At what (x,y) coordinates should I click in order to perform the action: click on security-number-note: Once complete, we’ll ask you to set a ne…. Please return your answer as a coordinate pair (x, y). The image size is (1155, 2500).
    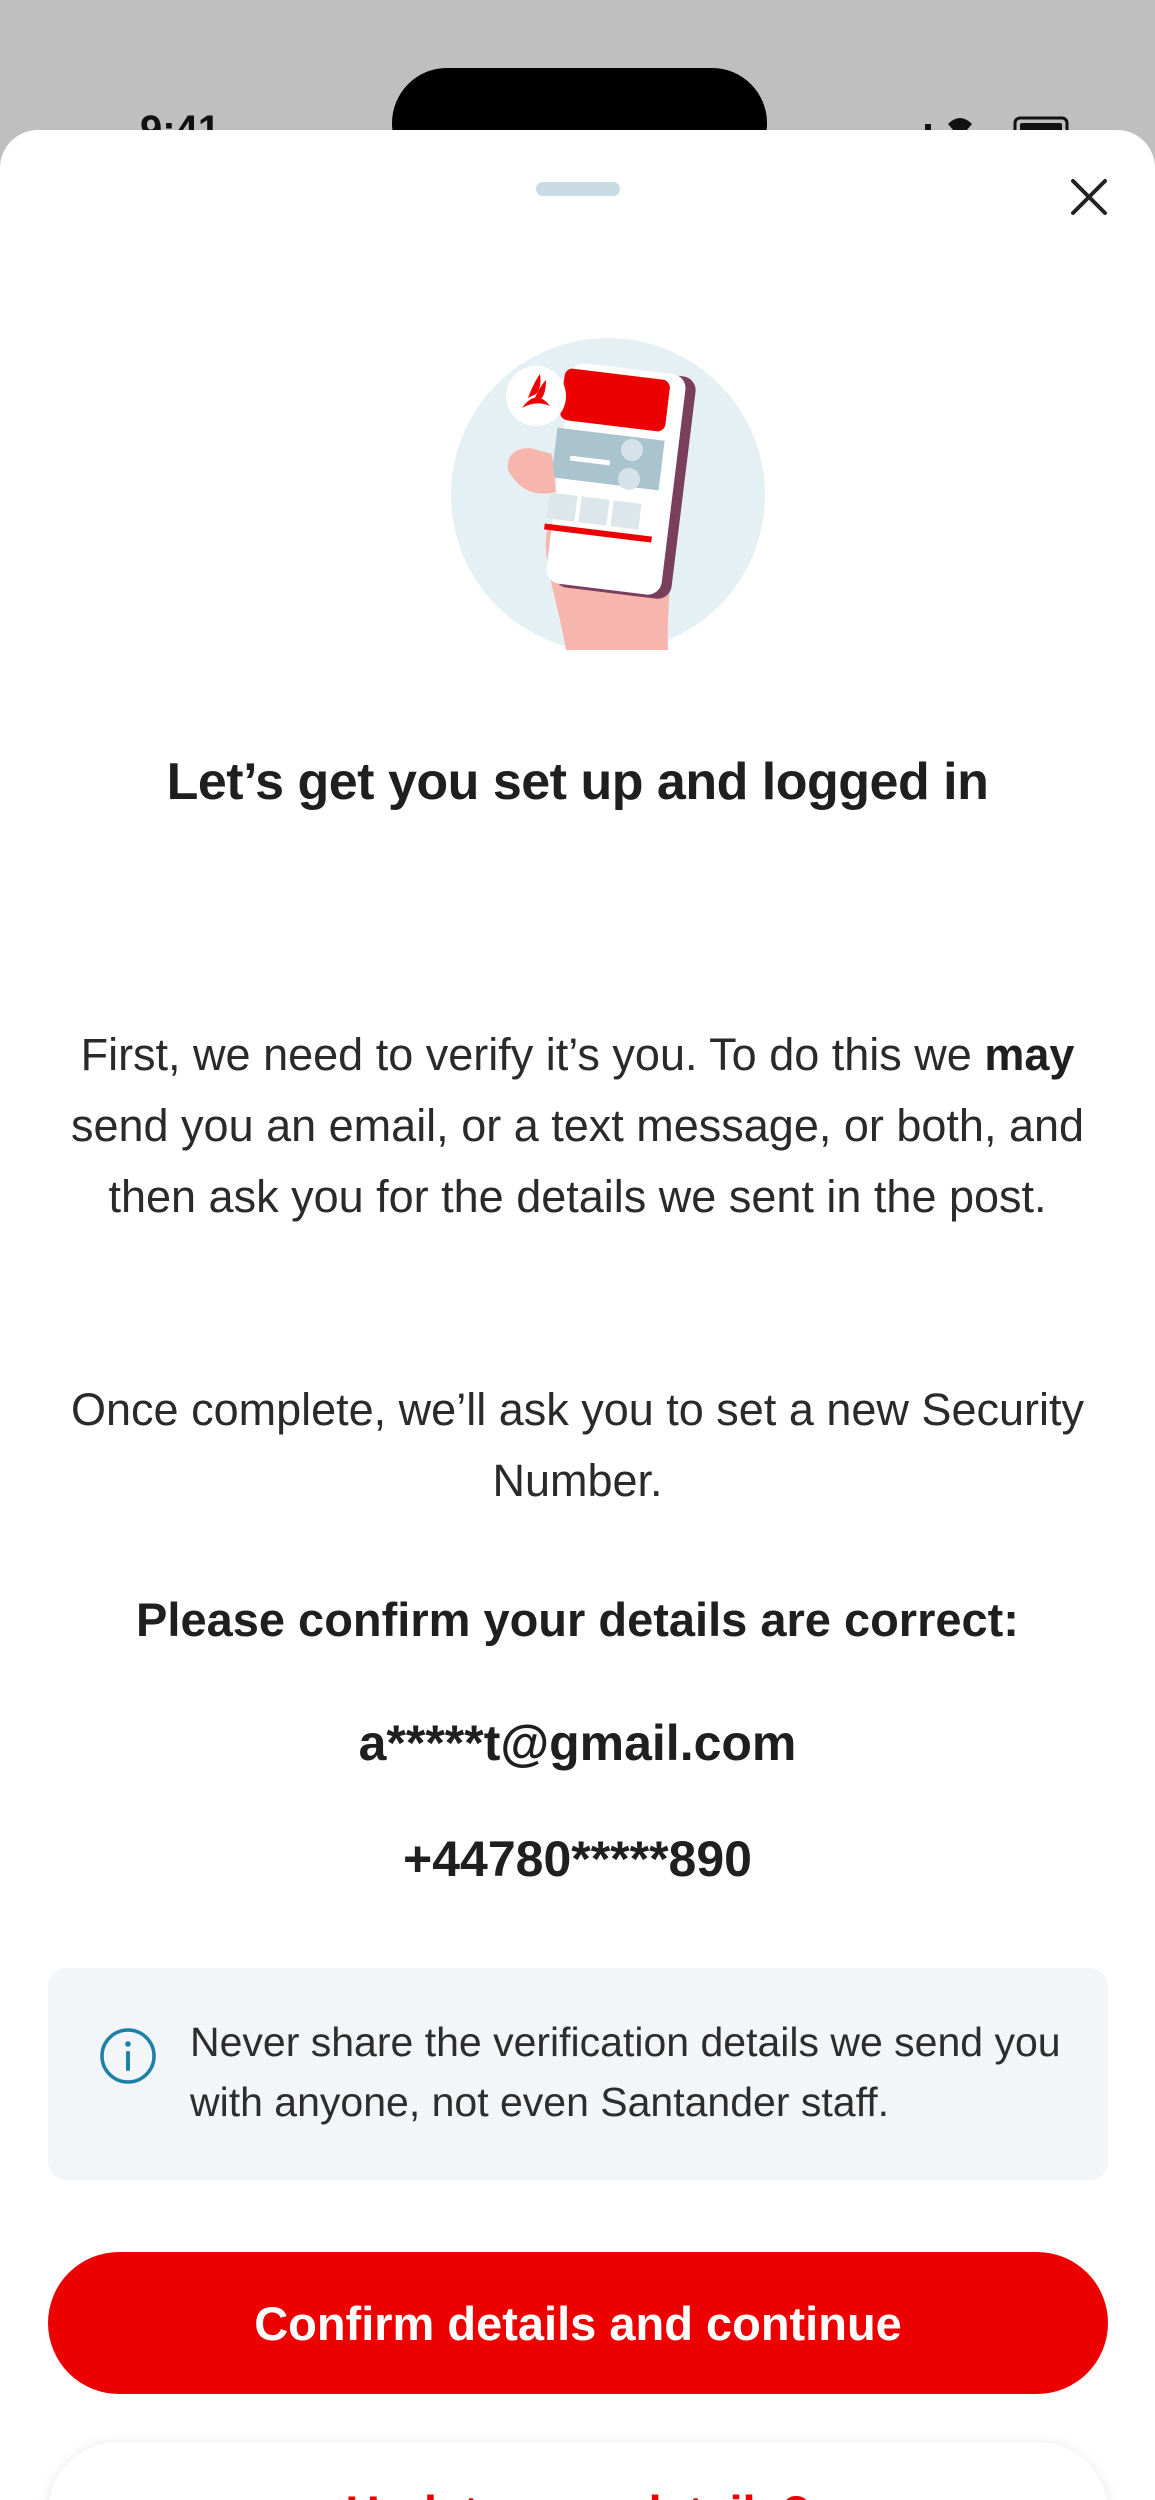
    Looking at the image, I should click on (577, 1445).